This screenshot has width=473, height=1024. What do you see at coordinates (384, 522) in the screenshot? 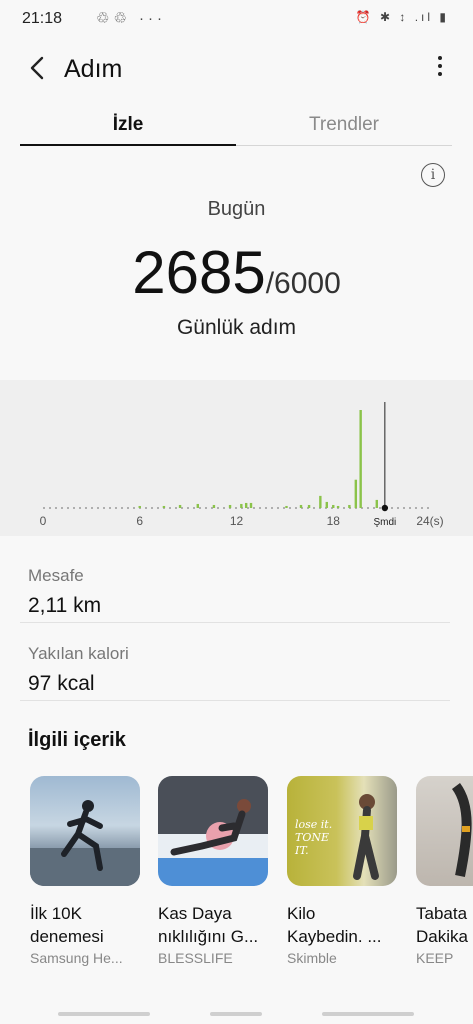
I see `chart-now-label: Şmdi` at bounding box center [384, 522].